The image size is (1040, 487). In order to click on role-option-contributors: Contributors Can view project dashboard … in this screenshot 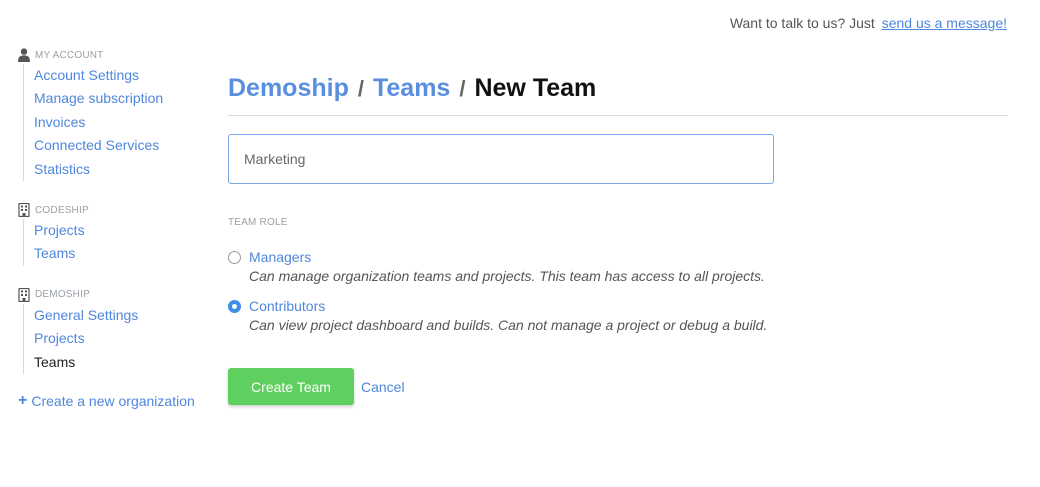, I will do `click(508, 316)`.